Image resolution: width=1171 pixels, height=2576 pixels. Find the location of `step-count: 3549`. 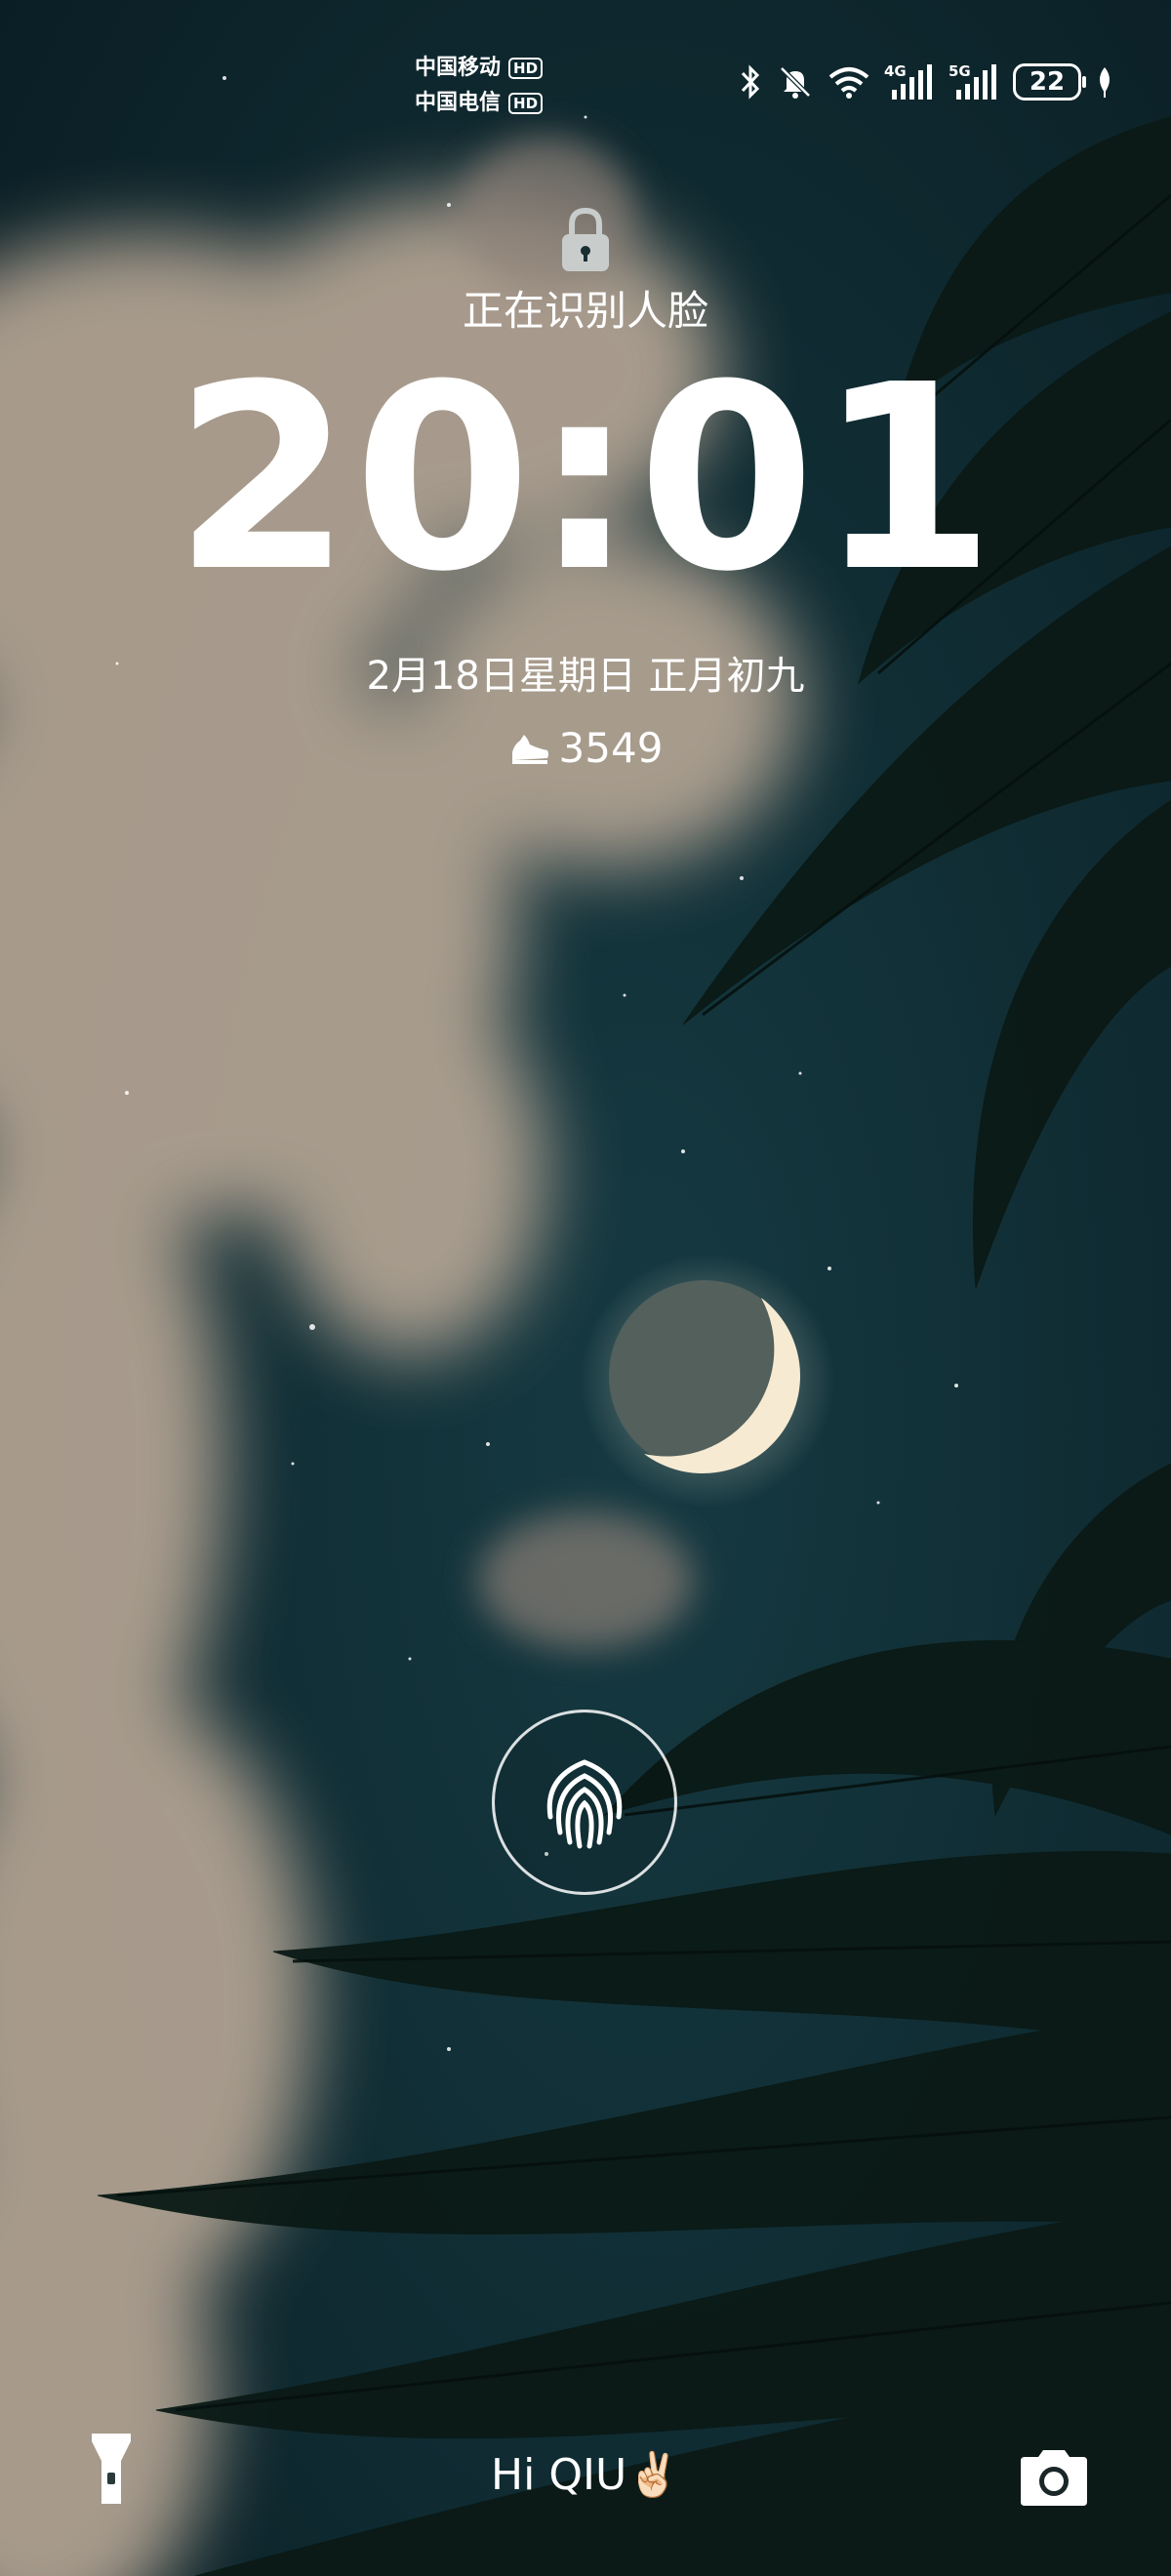

step-count: 3549 is located at coordinates (611, 748).